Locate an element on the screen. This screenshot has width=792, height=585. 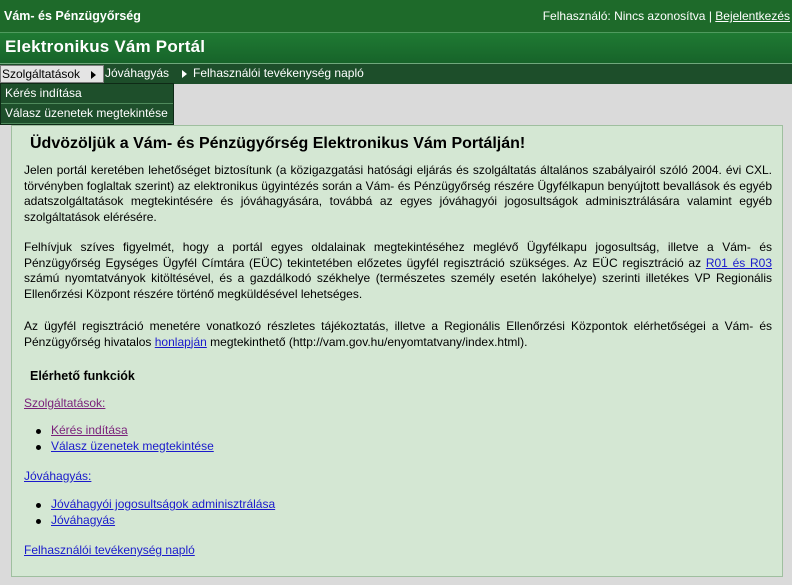
menu-item-szolgaltatasok: Szolgáltatások is located at coordinates (52, 74).